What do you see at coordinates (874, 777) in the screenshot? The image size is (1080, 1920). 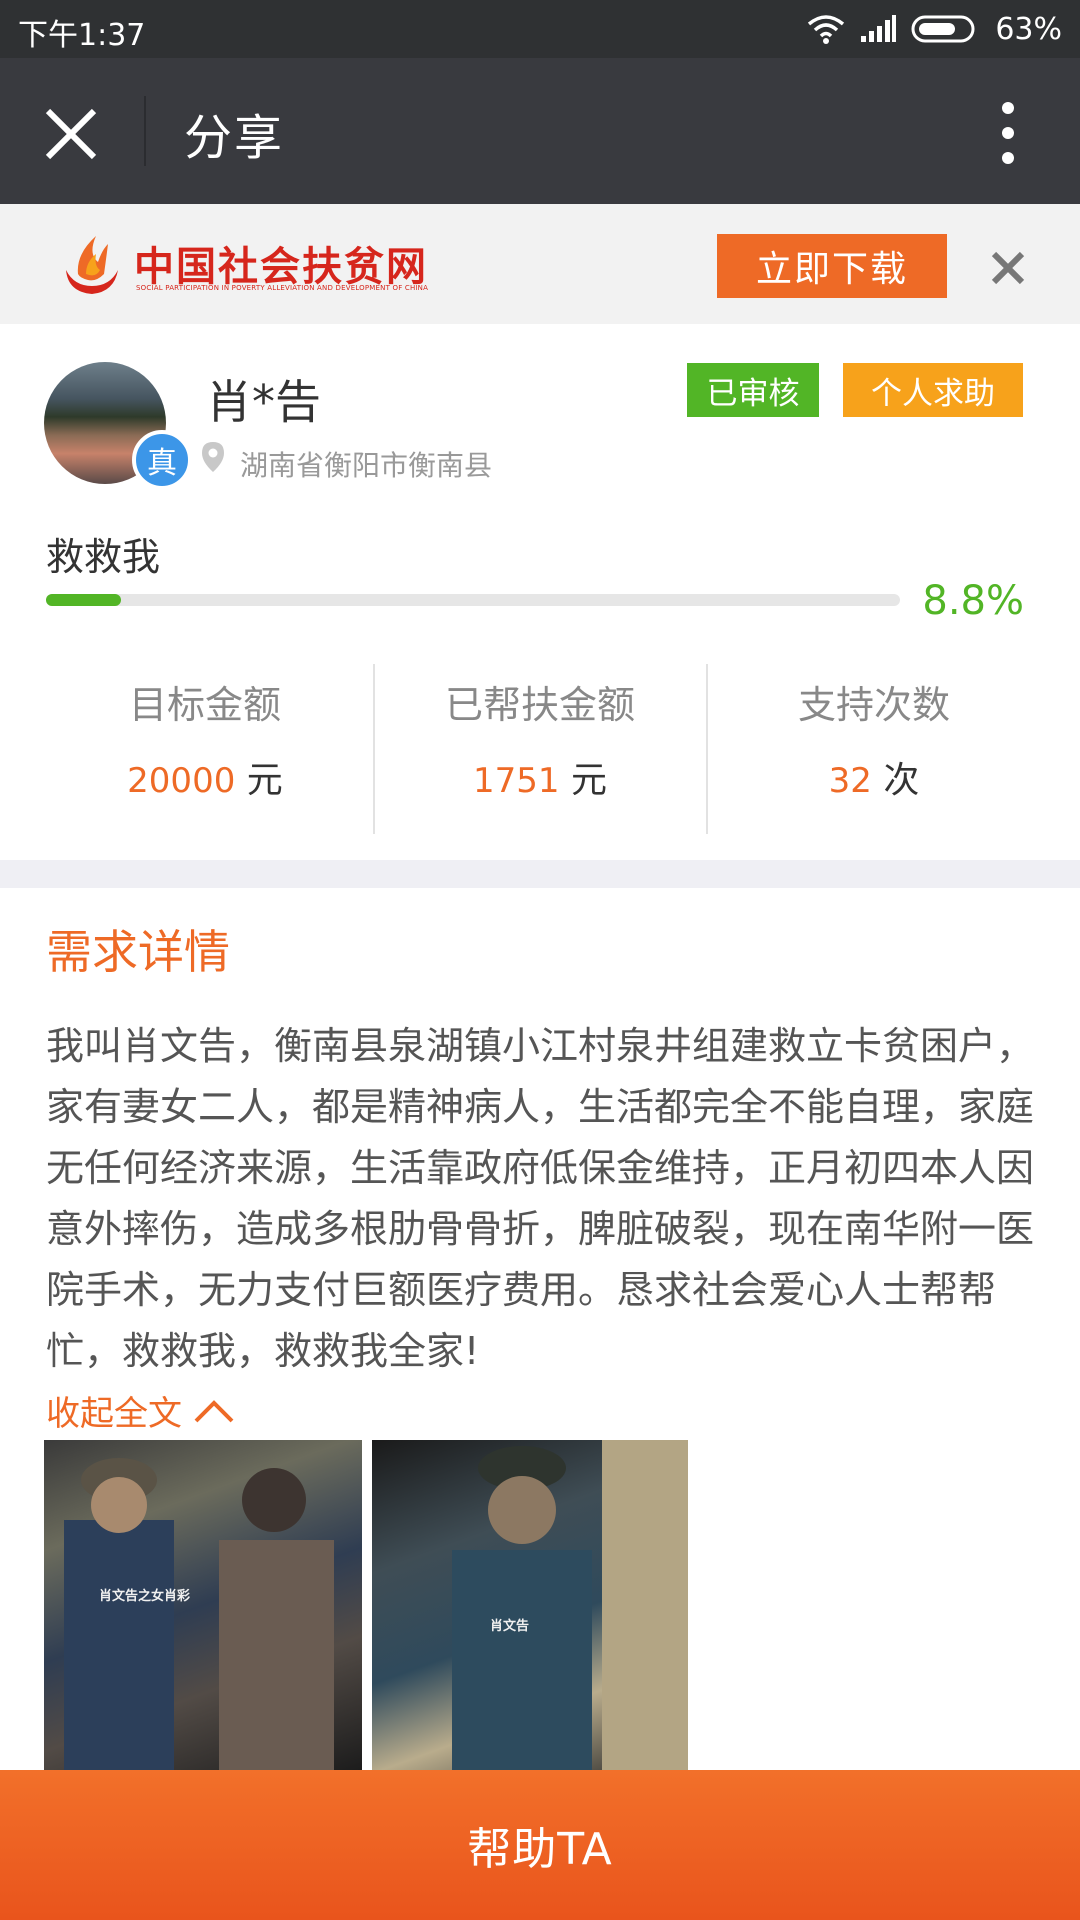 I see `stat-value: 32 次` at bounding box center [874, 777].